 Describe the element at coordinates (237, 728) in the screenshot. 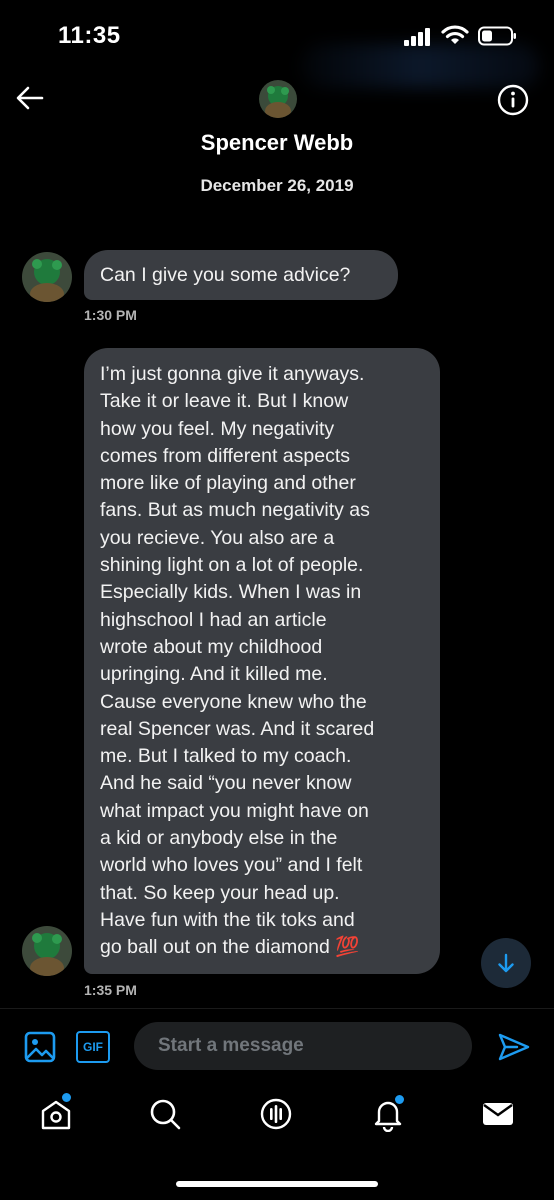

I see `message-text-line: real Spencer was. And it scared` at that location.